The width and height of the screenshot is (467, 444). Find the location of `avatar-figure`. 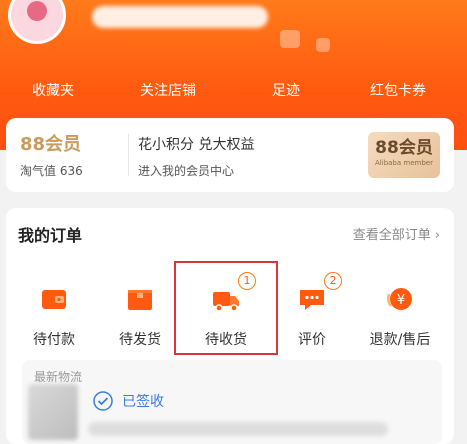

avatar-figure is located at coordinates (37, 11).